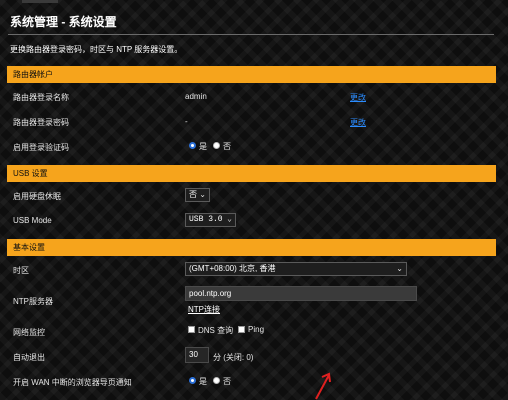  Describe the element at coordinates (33, 301) in the screenshot. I see `ntp-server-label: NTP服务器` at that location.